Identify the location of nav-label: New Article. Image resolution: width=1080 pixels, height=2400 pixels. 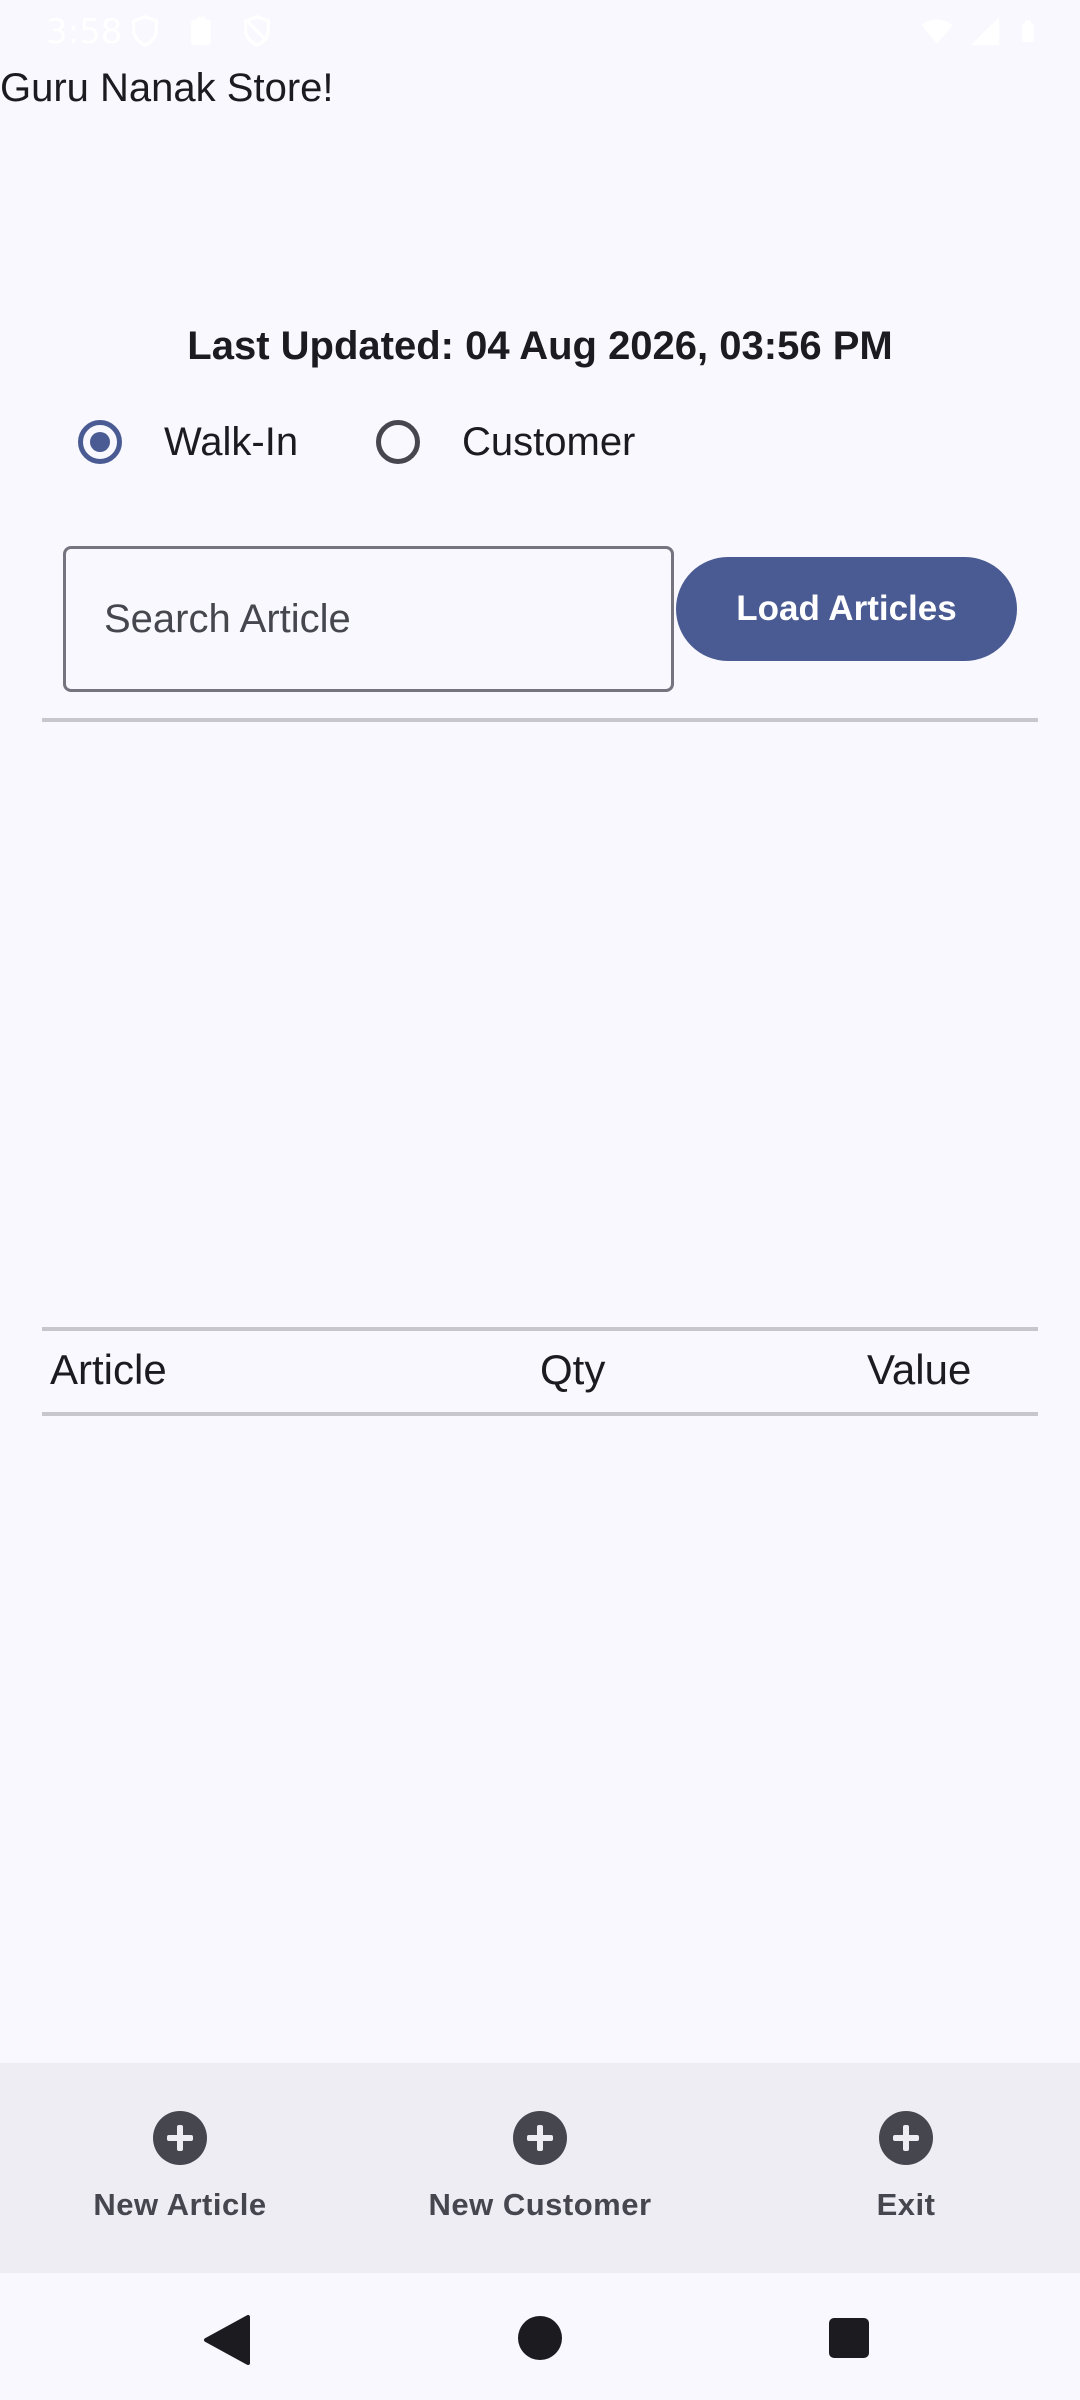
(180, 2204).